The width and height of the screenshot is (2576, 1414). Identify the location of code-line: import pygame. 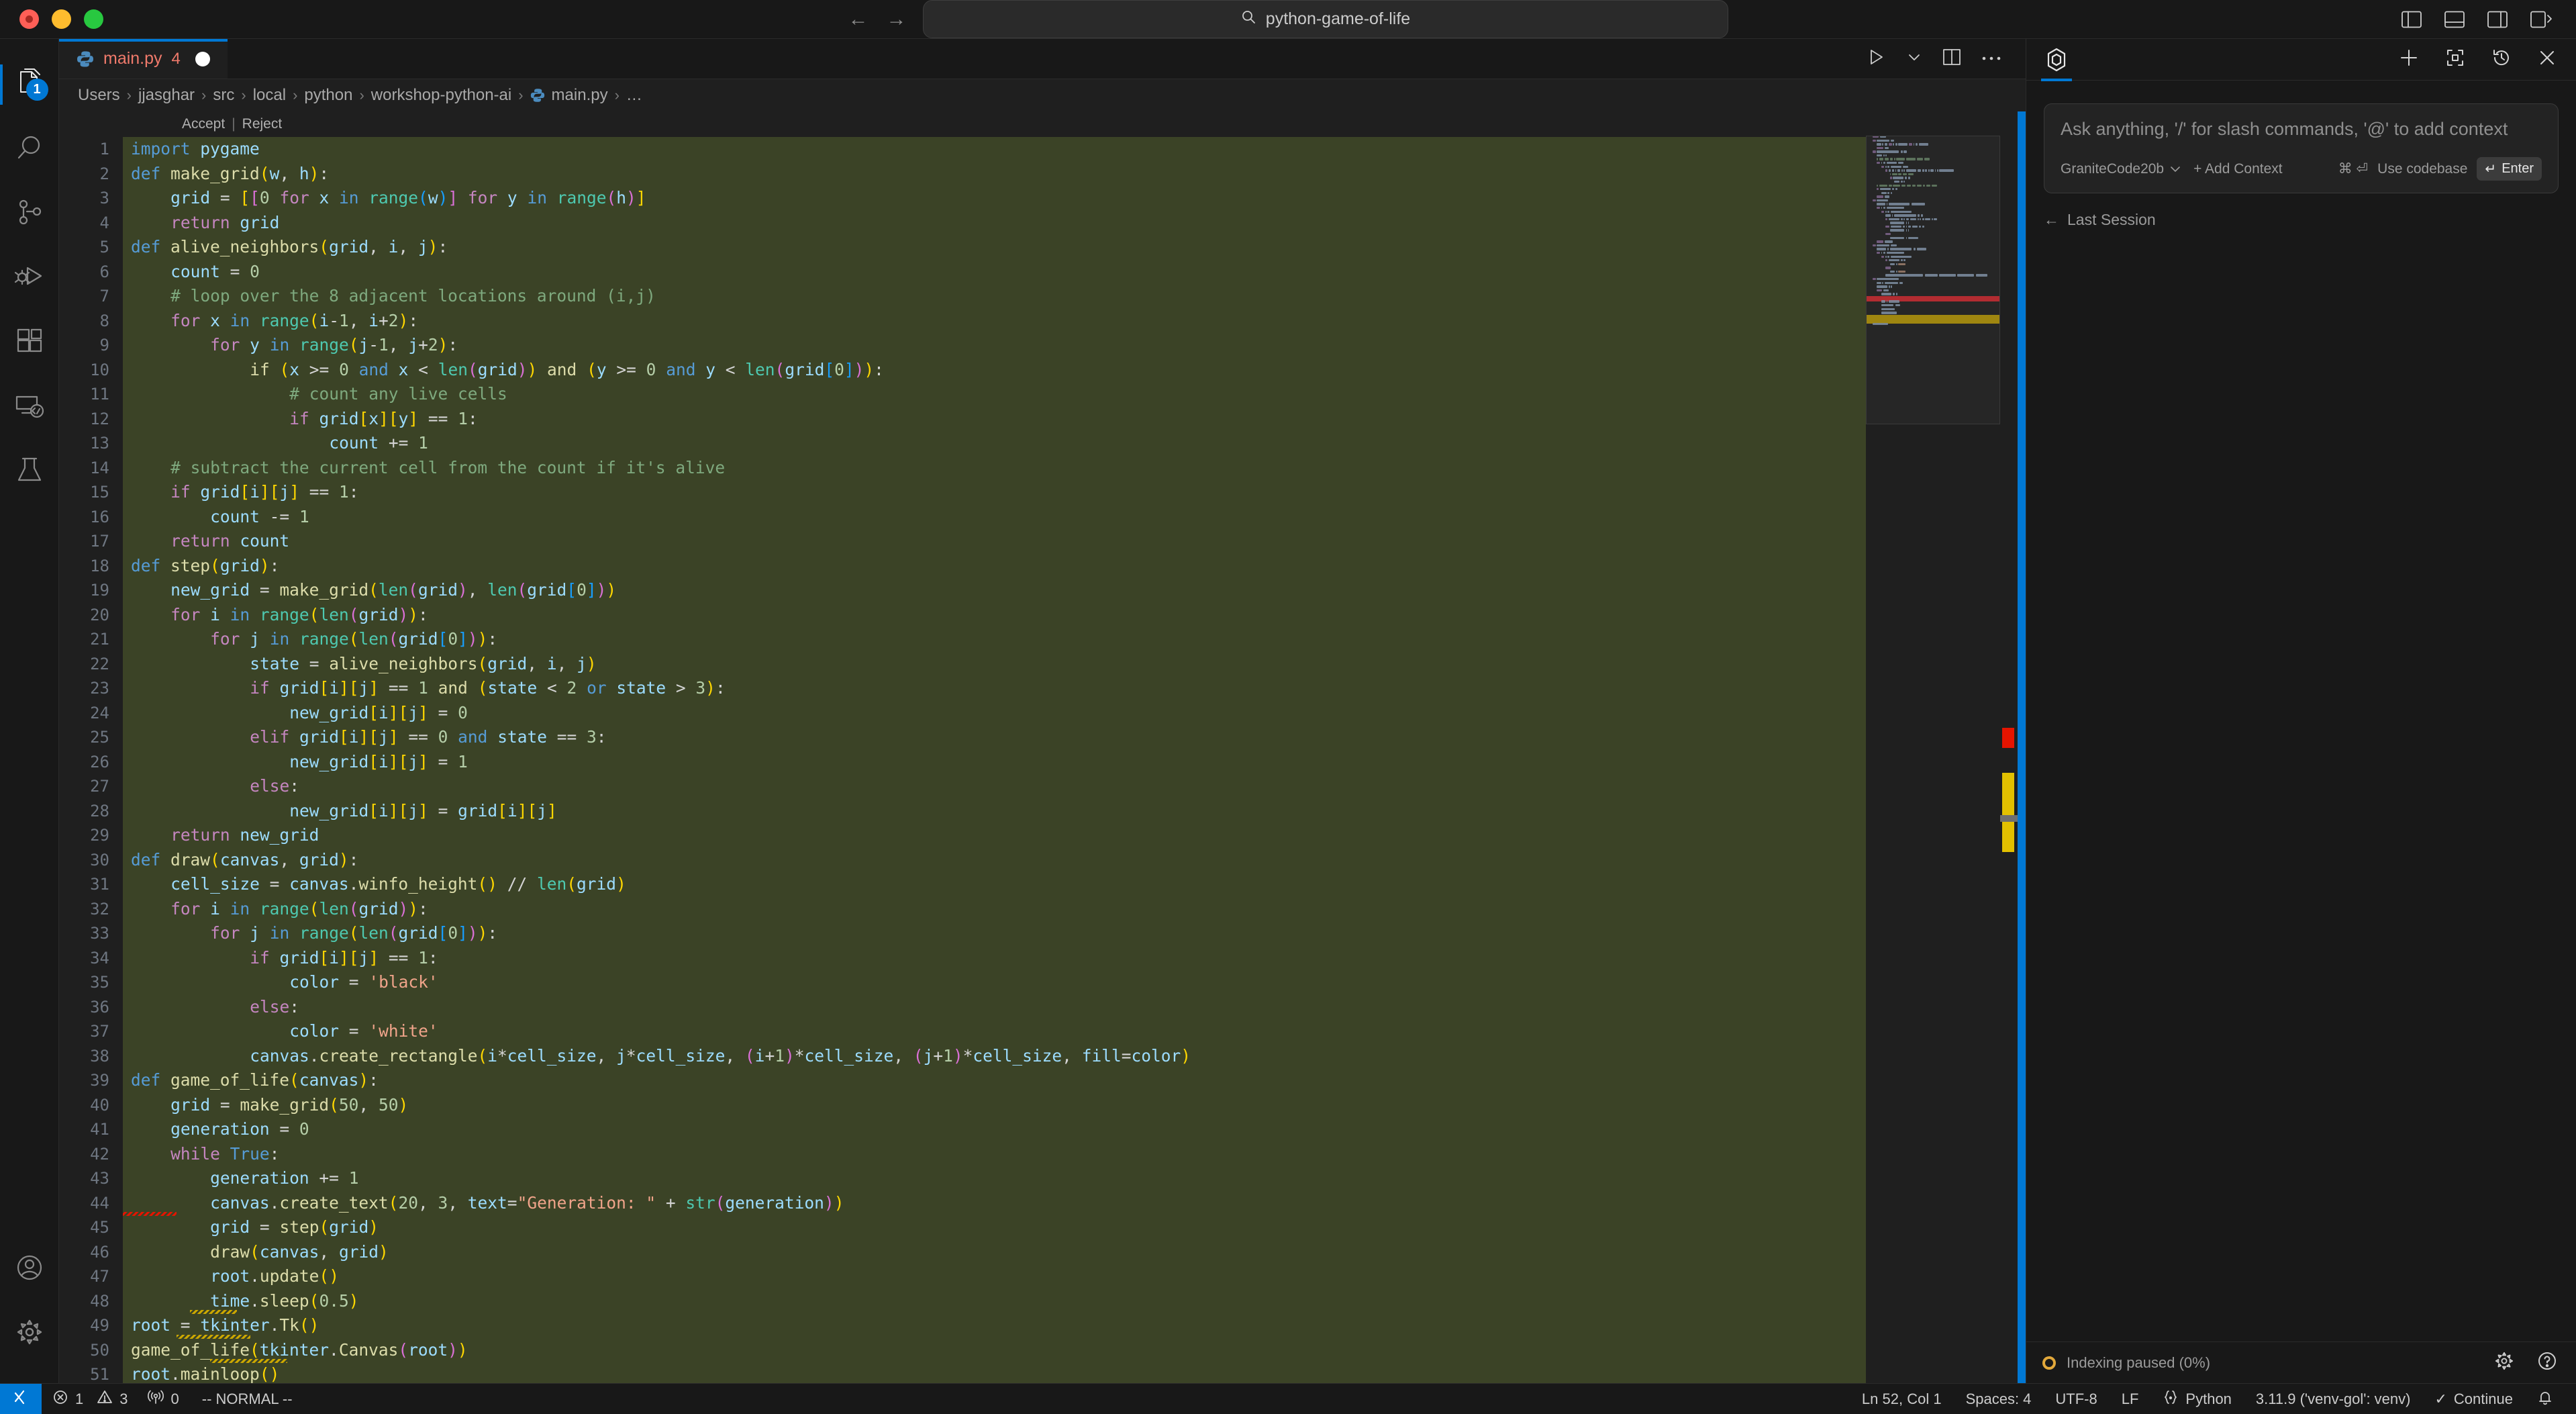
(994, 149).